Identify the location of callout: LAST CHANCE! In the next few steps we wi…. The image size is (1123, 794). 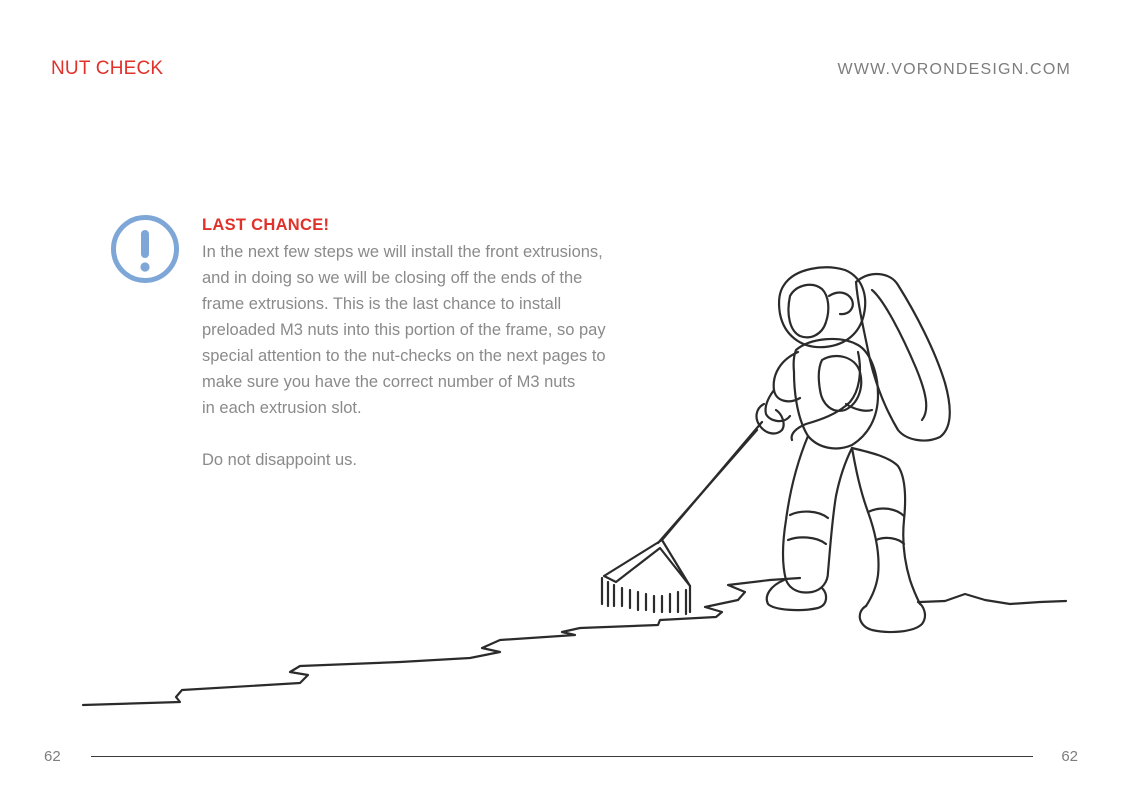
(432, 343).